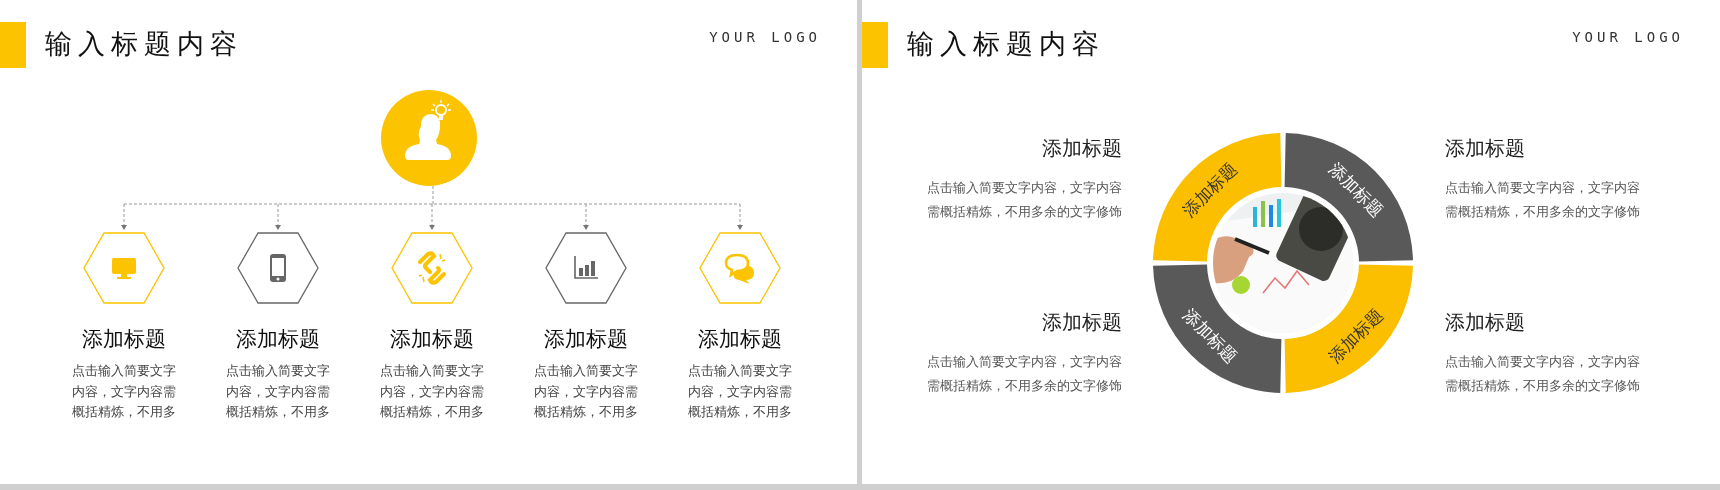  Describe the element at coordinates (432, 268) in the screenshot. I see `broken-link-icon` at that location.